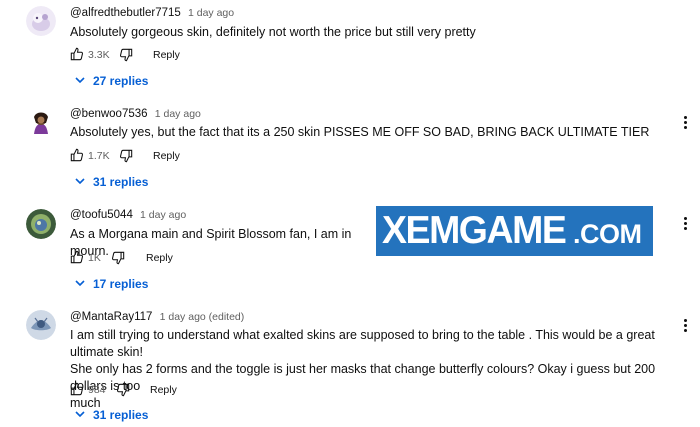  What do you see at coordinates (121, 81) in the screenshot?
I see `replies-count: 27 replies` at bounding box center [121, 81].